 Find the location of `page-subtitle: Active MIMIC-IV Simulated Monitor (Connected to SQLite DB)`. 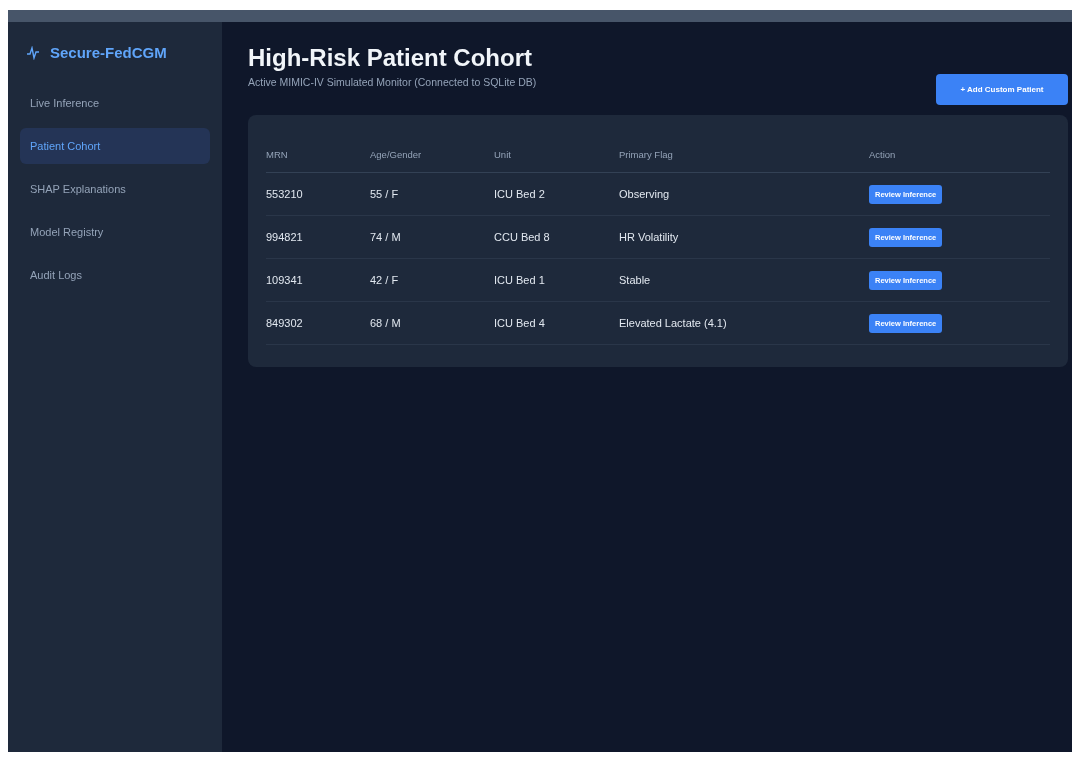

page-subtitle: Active MIMIC-IV Simulated Monitor (Connected to SQLite DB) is located at coordinates (392, 82).